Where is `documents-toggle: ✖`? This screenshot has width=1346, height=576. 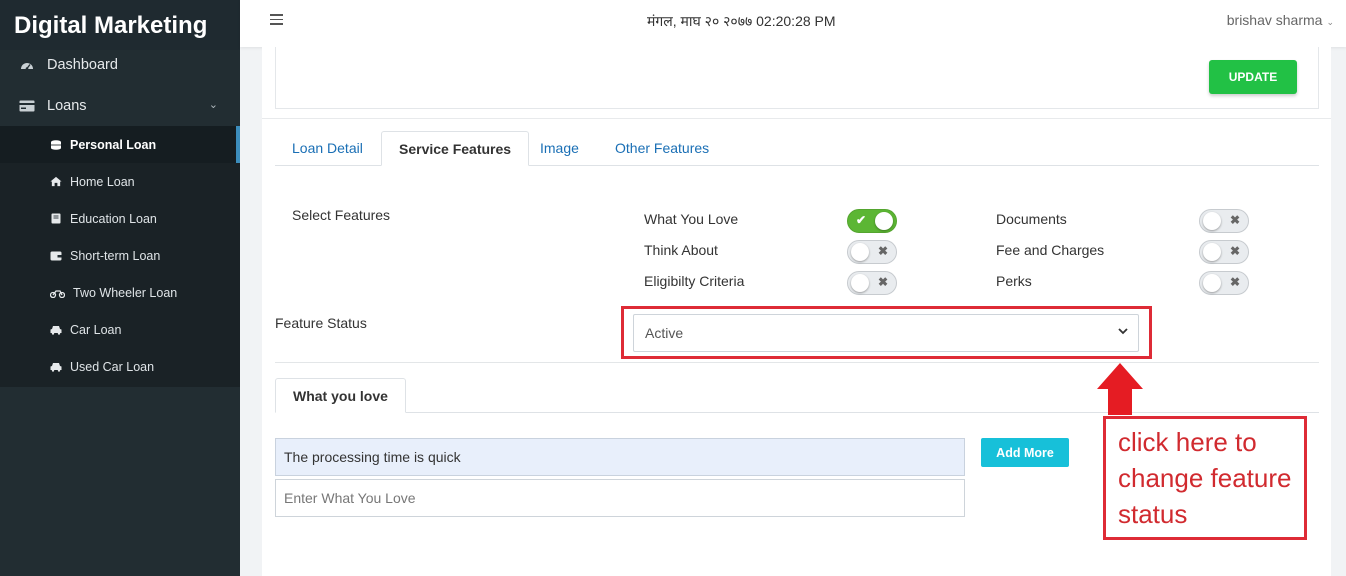 documents-toggle: ✖ is located at coordinates (1224, 221).